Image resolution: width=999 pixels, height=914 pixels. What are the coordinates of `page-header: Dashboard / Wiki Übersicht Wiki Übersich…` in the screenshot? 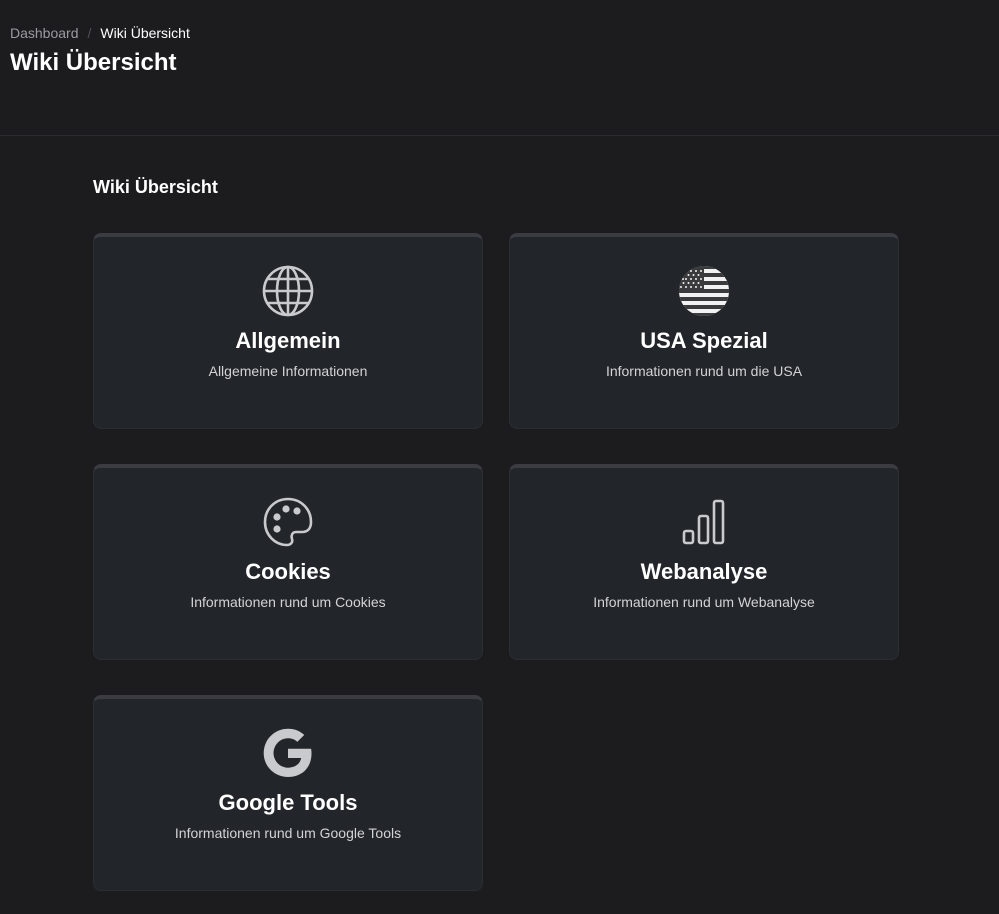 It's located at (499, 68).